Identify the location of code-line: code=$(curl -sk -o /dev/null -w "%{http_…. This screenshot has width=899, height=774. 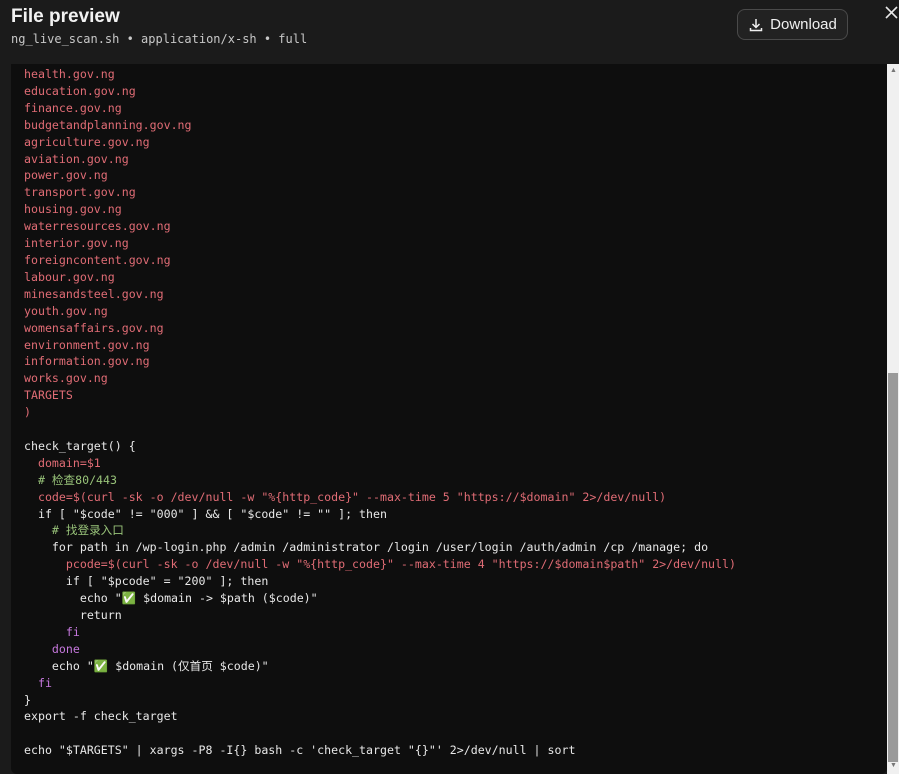
(345, 496).